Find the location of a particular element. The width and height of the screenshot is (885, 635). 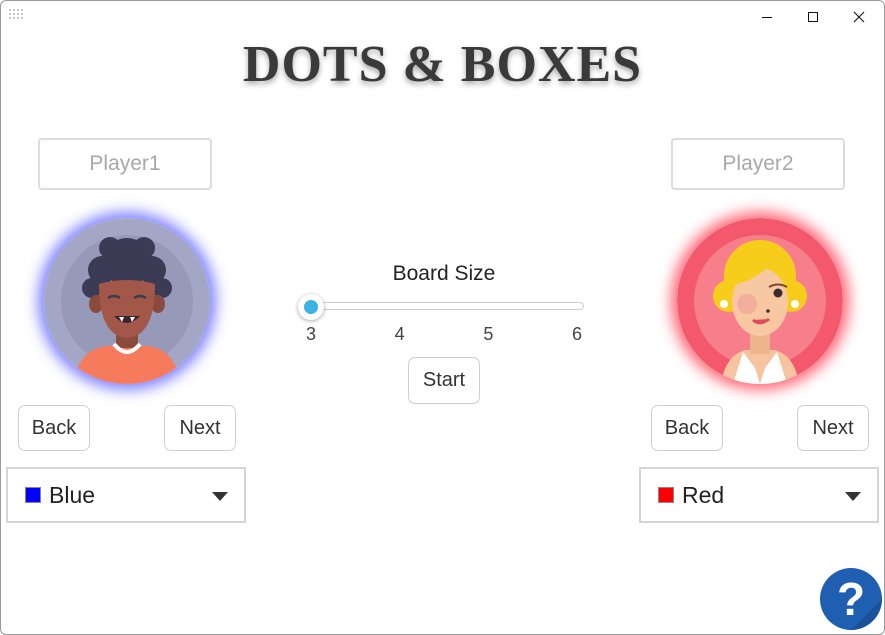

player1-color-swatch is located at coordinates (33, 495).